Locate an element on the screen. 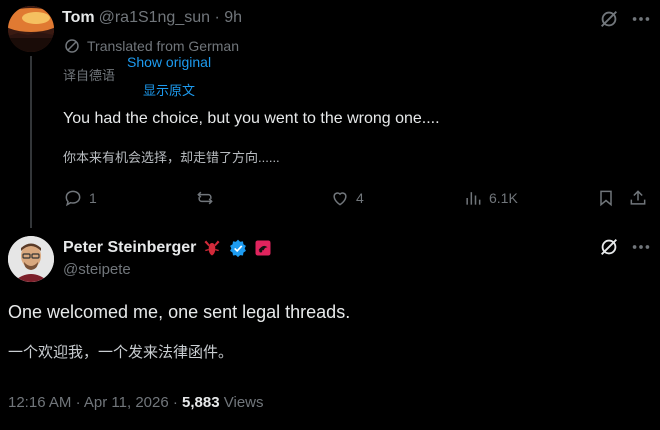  views-button: 6.1K is located at coordinates (490, 198).